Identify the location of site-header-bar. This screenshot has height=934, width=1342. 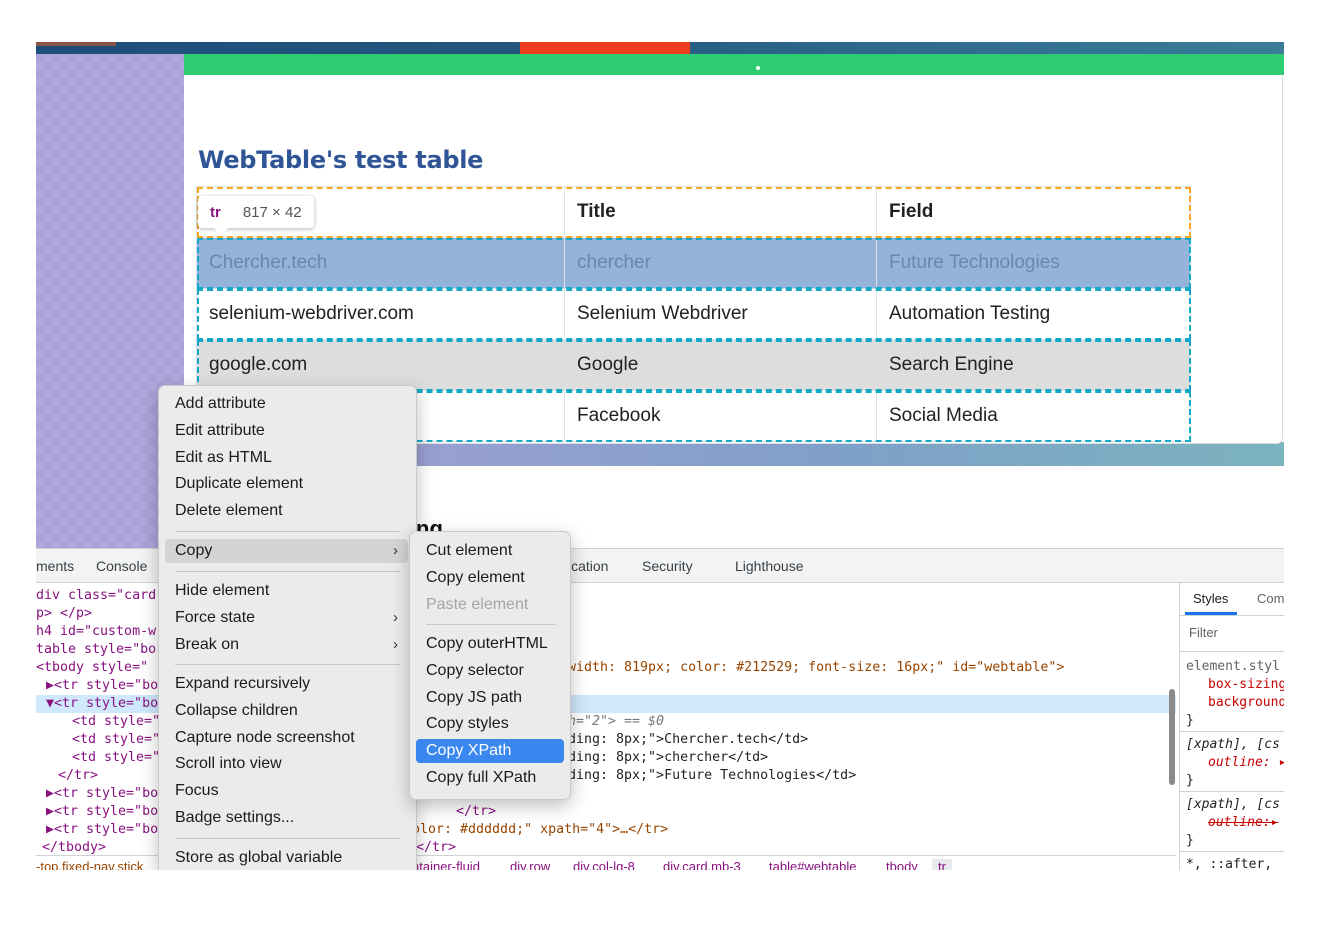
(660, 48).